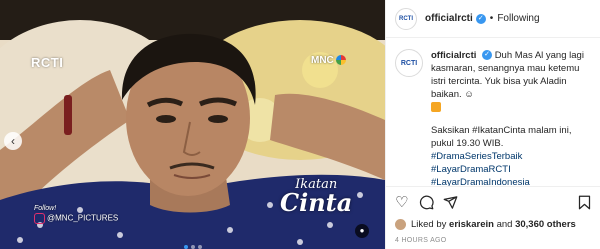 This screenshot has width=600, height=249. What do you see at coordinates (421, 240) in the screenshot?
I see `post-timestamp: 4 HOURS AGO` at bounding box center [421, 240].